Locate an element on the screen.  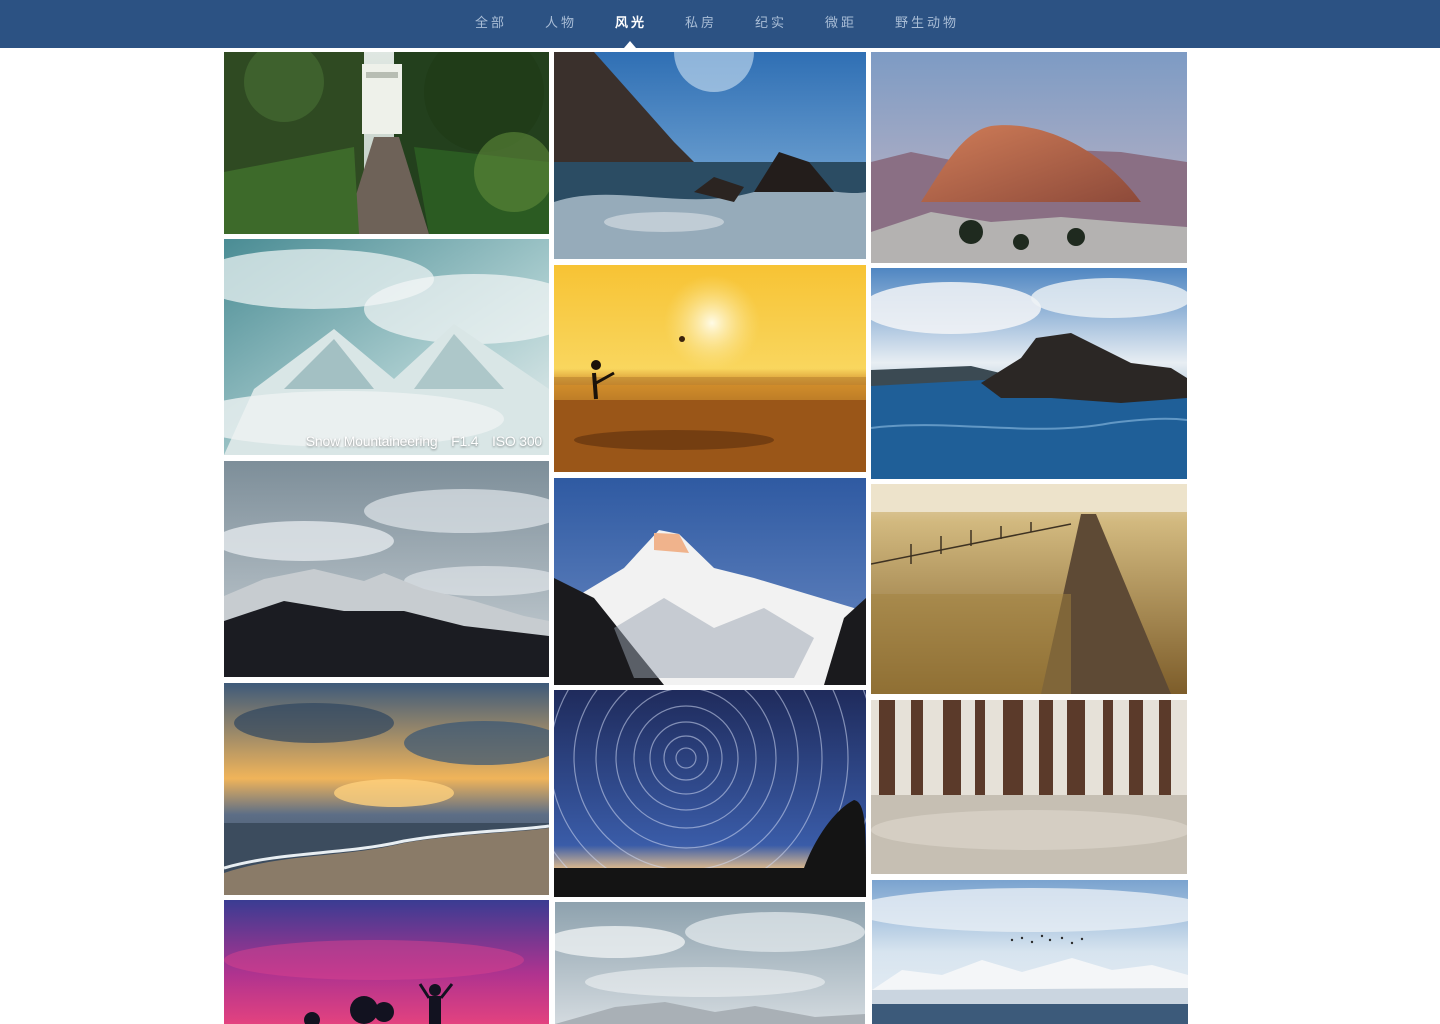
photo-pine-forest-image is located at coordinates (1029, 787).